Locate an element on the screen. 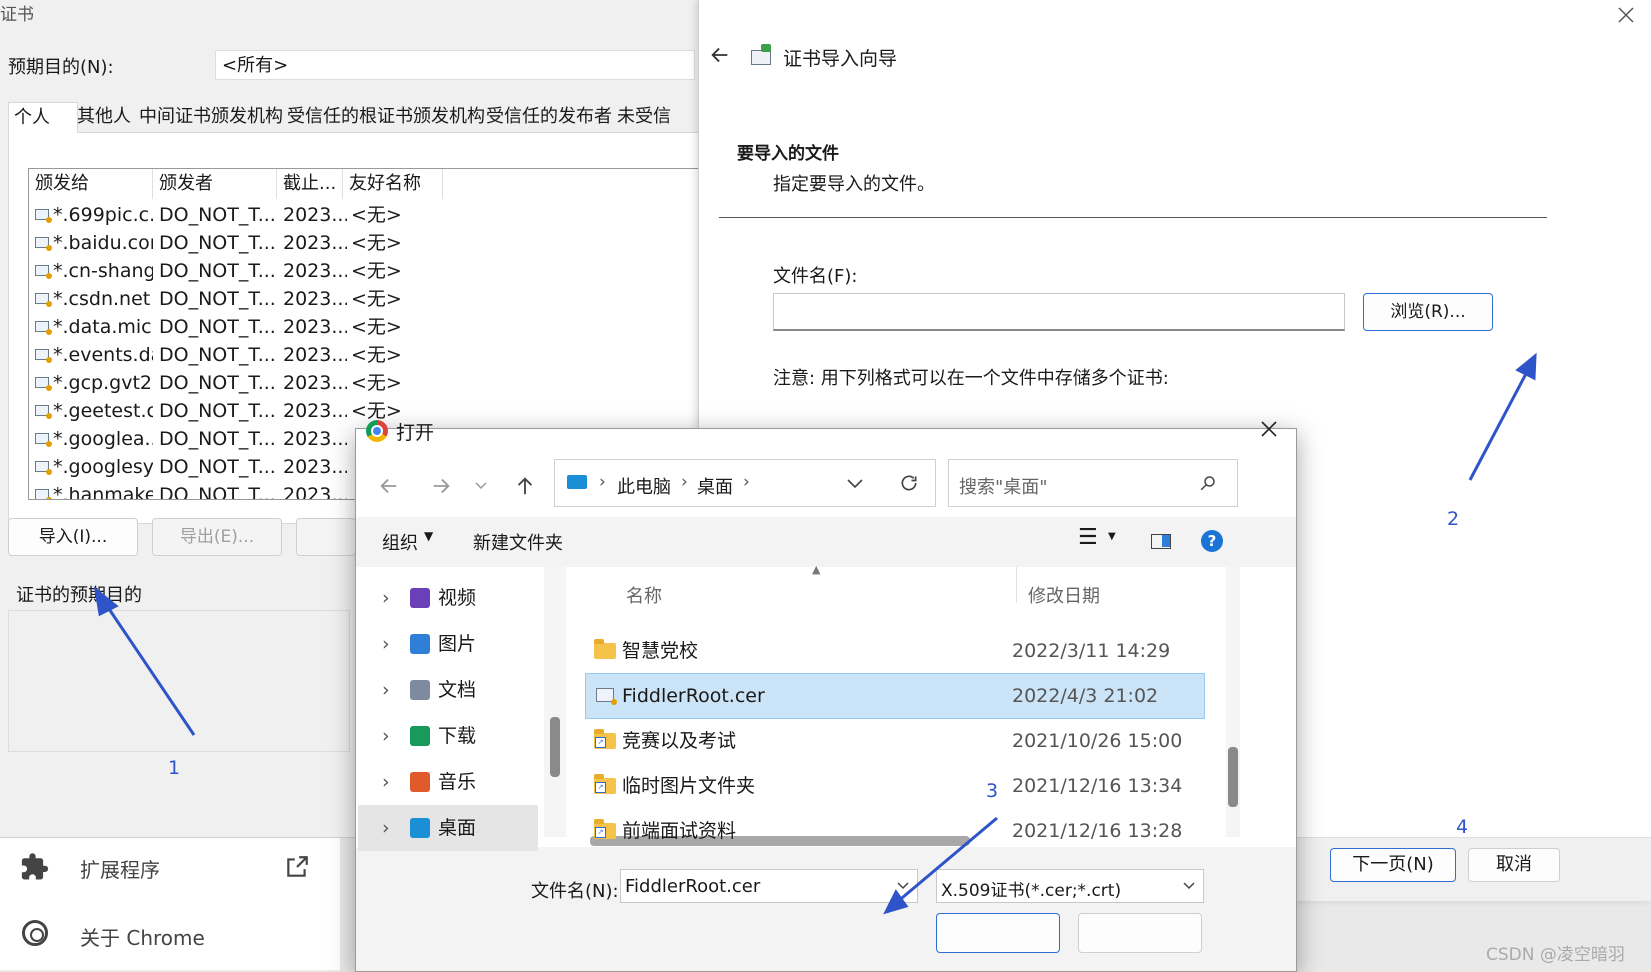  tab-personal: 个人 is located at coordinates (43, 117).